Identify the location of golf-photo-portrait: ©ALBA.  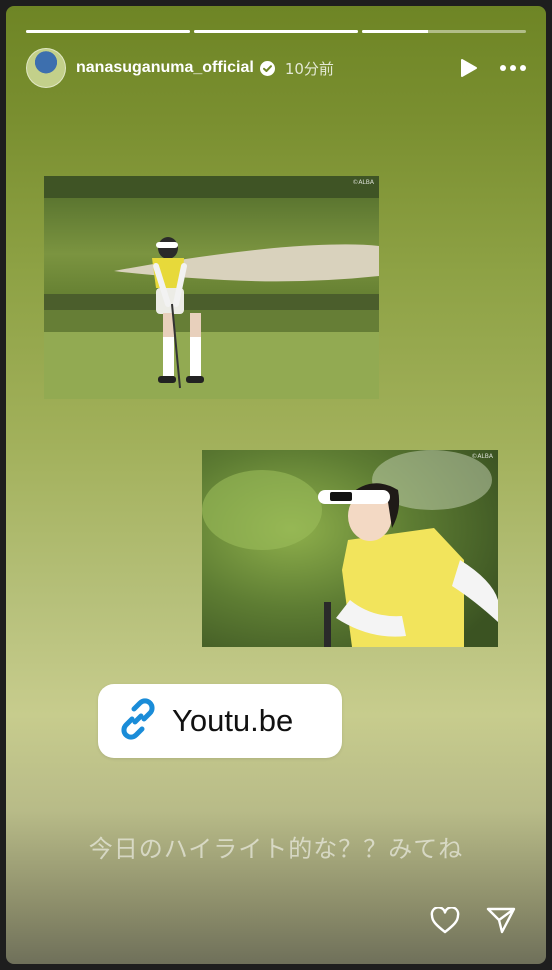
(350, 548).